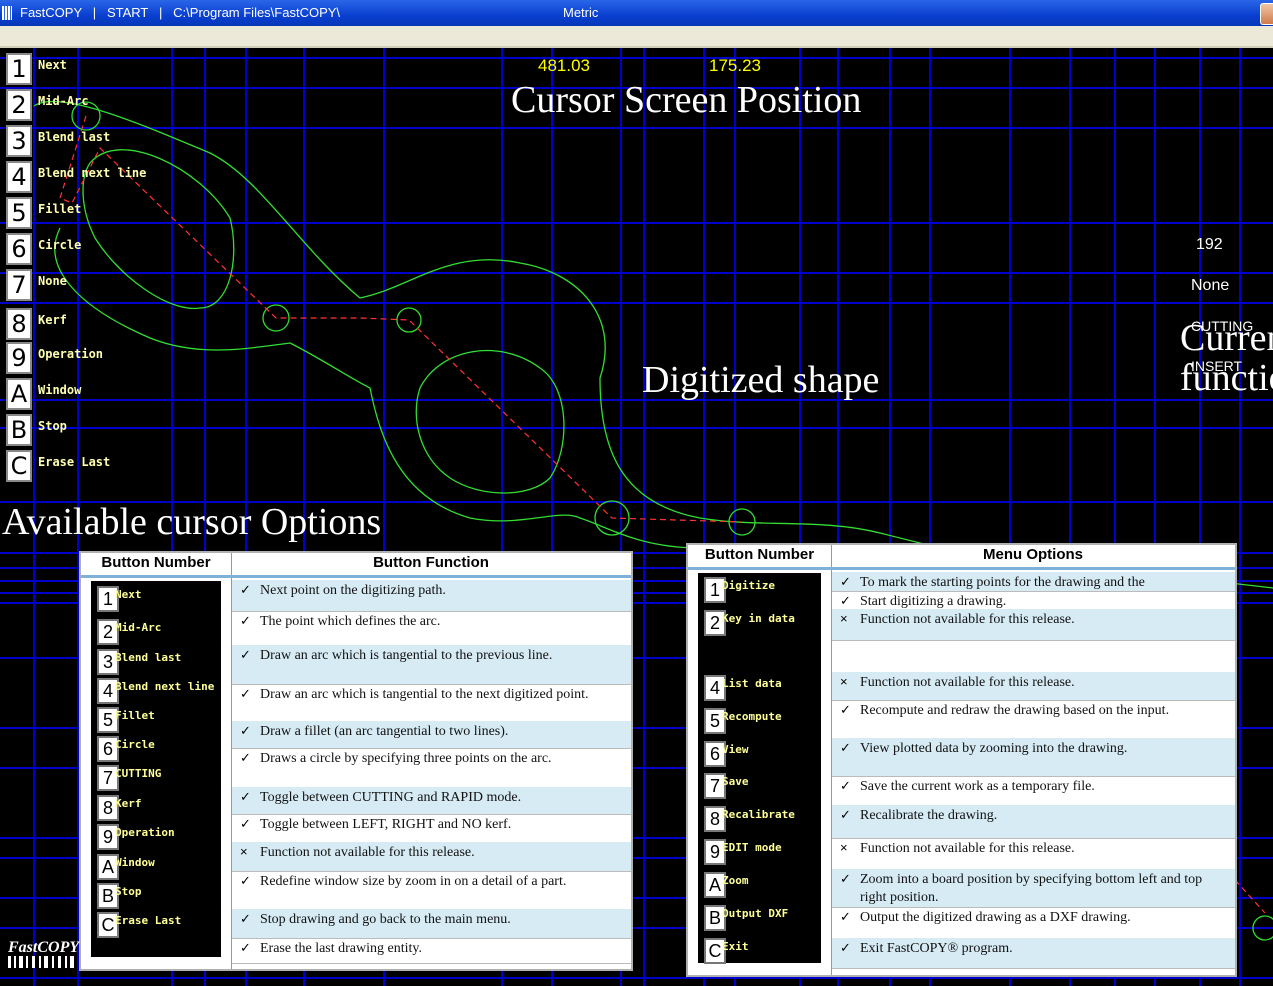  What do you see at coordinates (19, 105) in the screenshot?
I see `cursor-option-key-2: 2` at bounding box center [19, 105].